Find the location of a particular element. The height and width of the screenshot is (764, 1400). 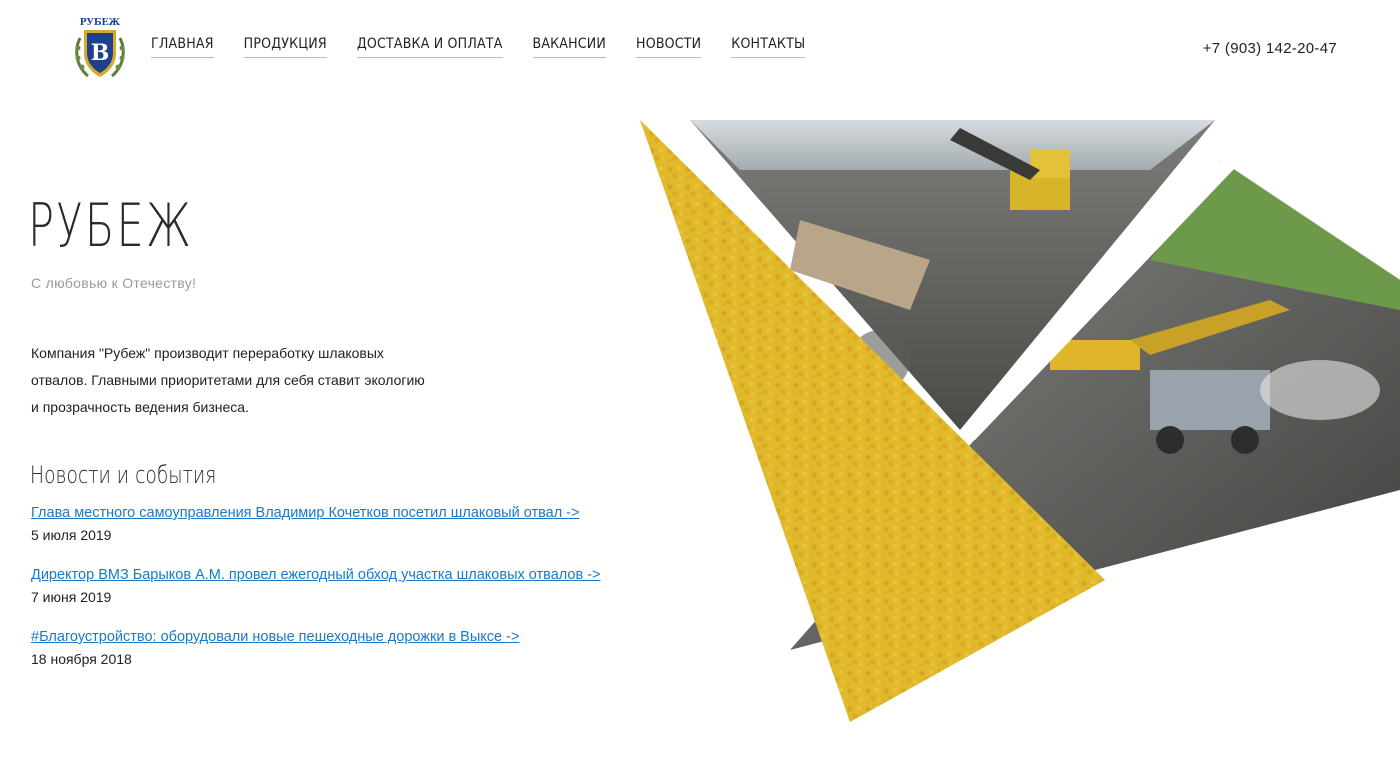

news-date: 18 ноября 2018 is located at coordinates (81, 659).